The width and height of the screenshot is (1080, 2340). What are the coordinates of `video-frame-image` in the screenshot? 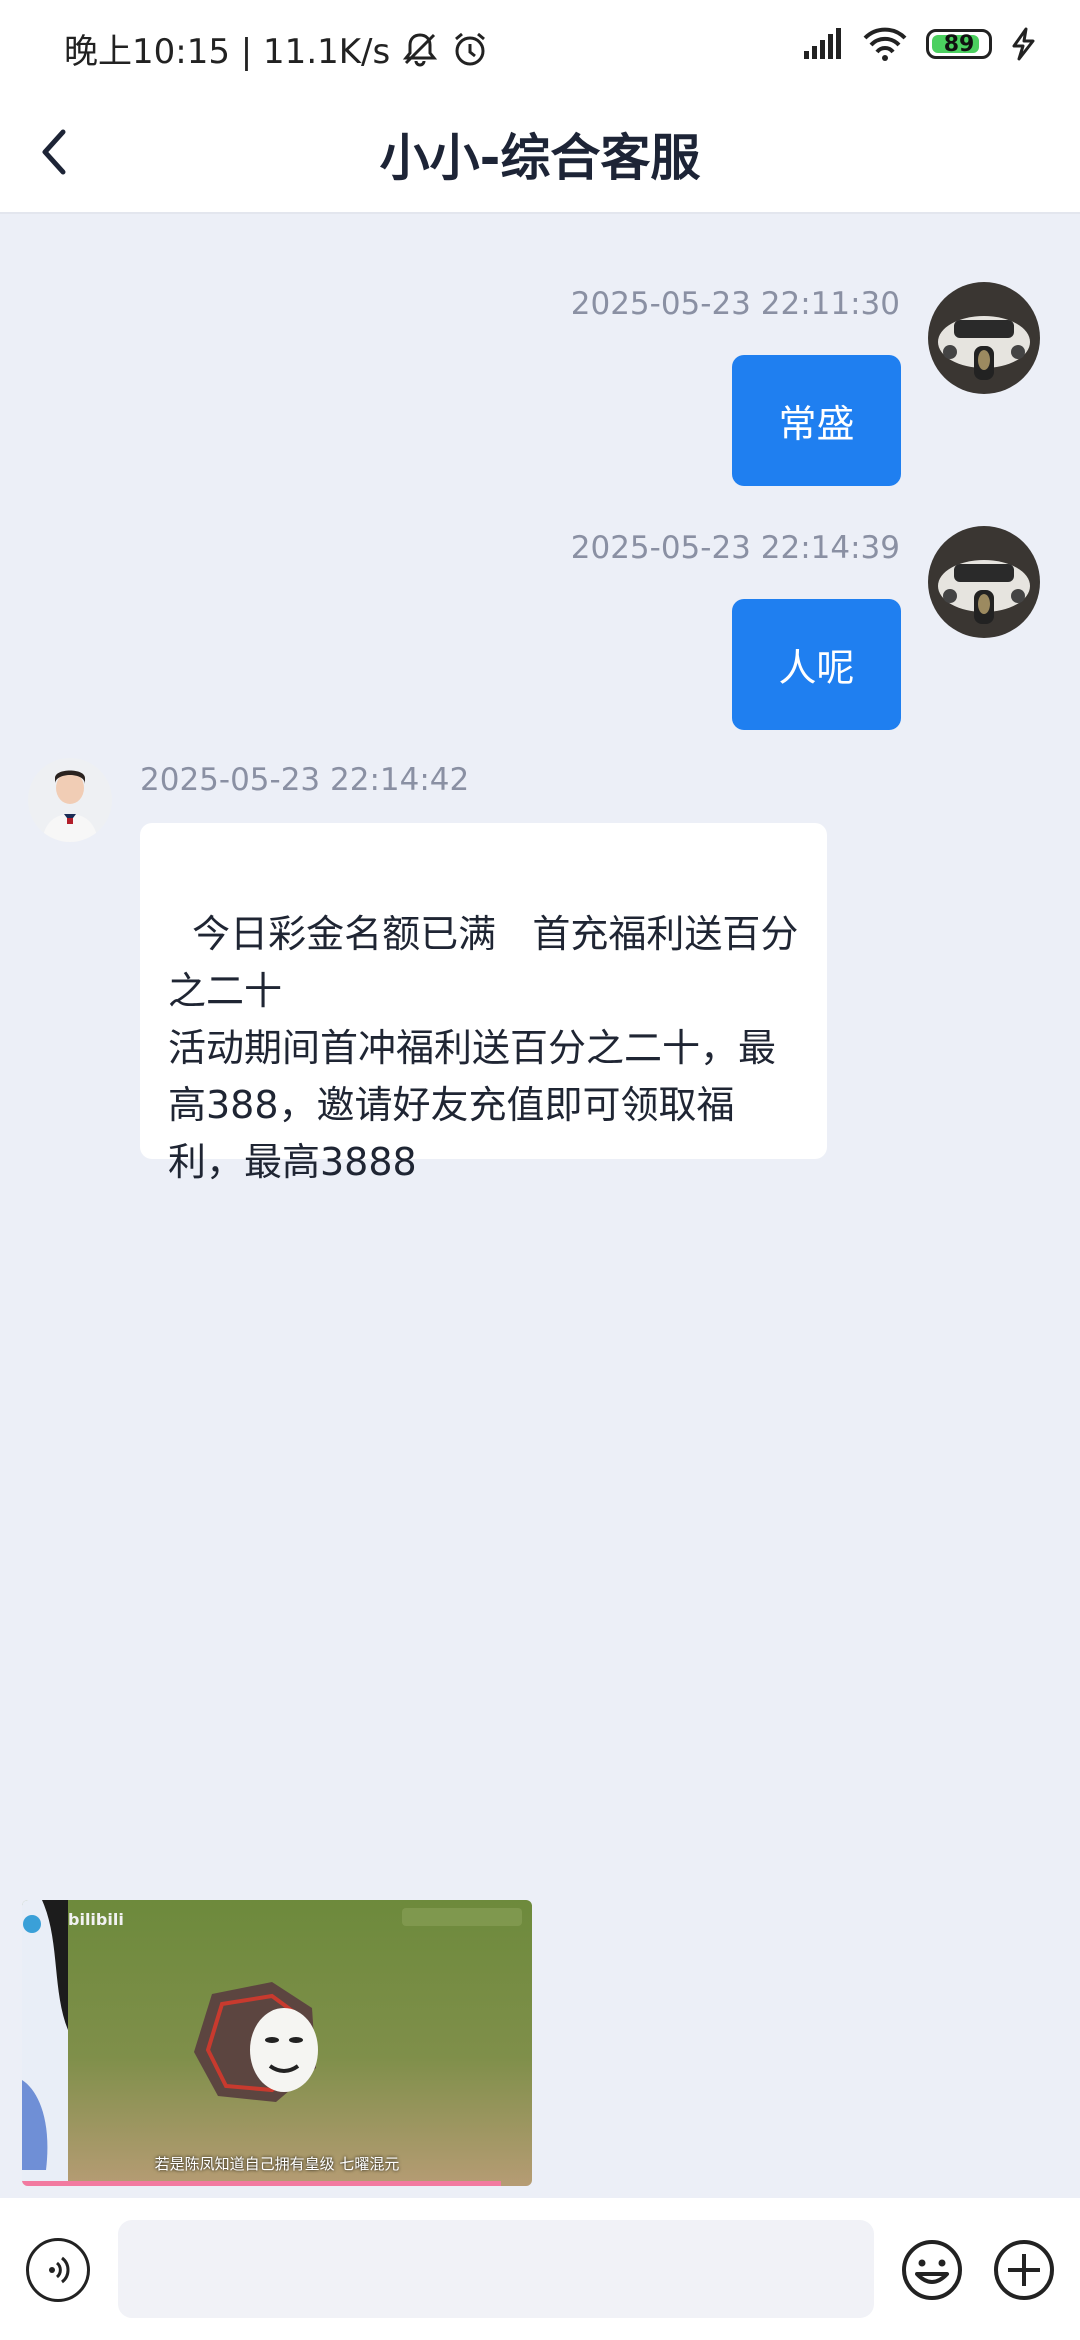 It's located at (277, 2043).